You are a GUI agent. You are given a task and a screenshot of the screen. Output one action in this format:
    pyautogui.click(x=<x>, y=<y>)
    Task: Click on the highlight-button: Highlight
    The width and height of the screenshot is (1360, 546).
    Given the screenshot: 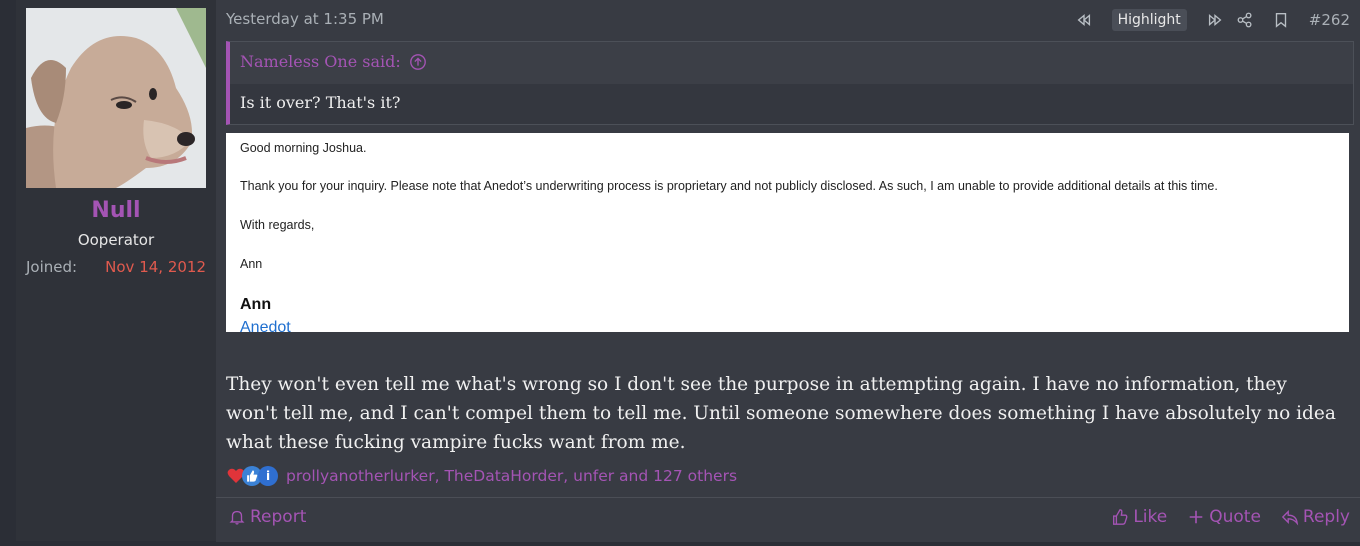 What is the action you would take?
    pyautogui.click(x=1149, y=20)
    